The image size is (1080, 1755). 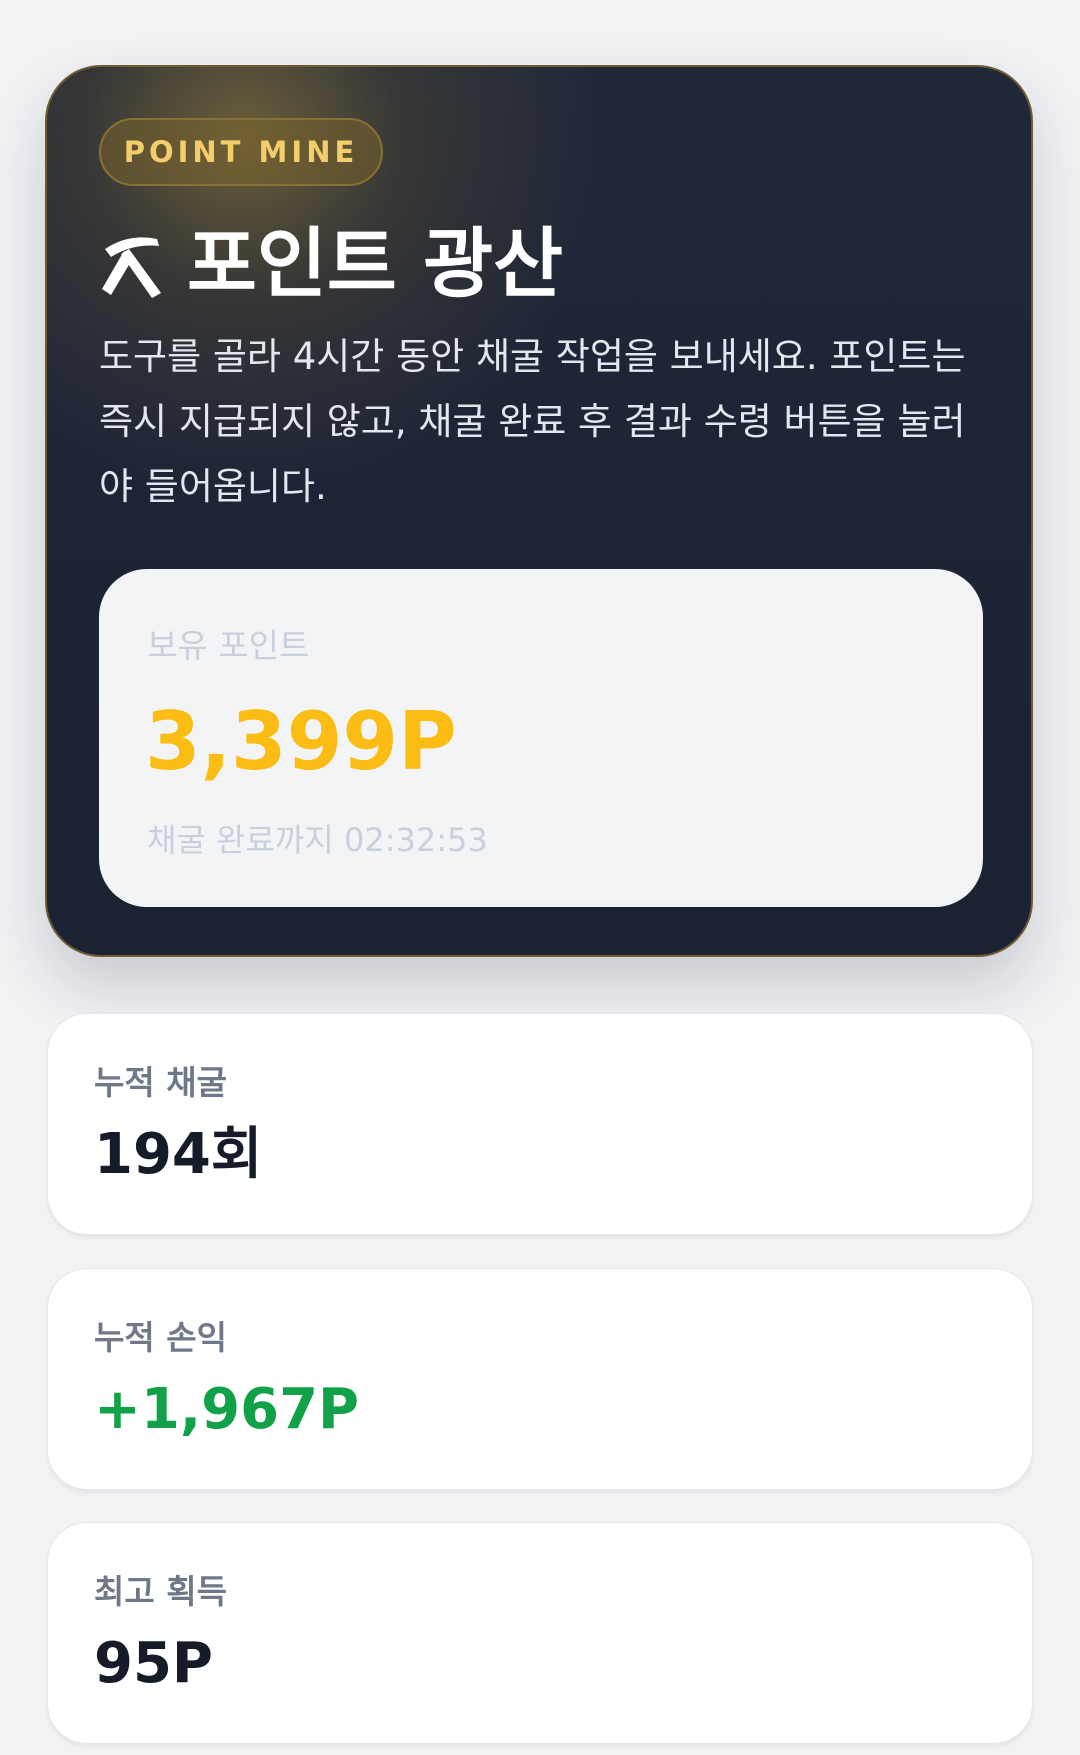 I want to click on title-row: 포인트 광산, so click(x=331, y=264).